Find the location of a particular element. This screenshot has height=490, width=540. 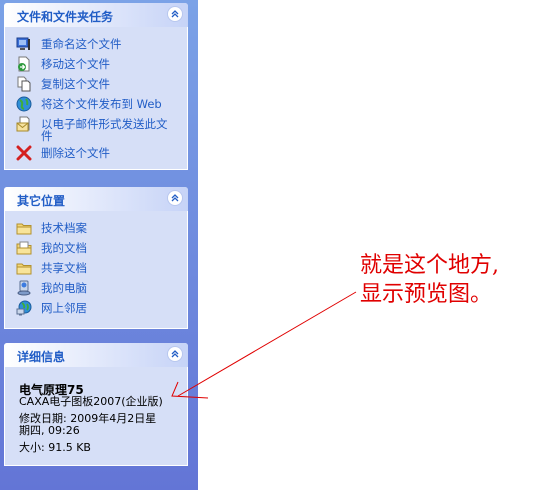

file-tasks-header: 文件和文件夹任务 is located at coordinates (96, 15).